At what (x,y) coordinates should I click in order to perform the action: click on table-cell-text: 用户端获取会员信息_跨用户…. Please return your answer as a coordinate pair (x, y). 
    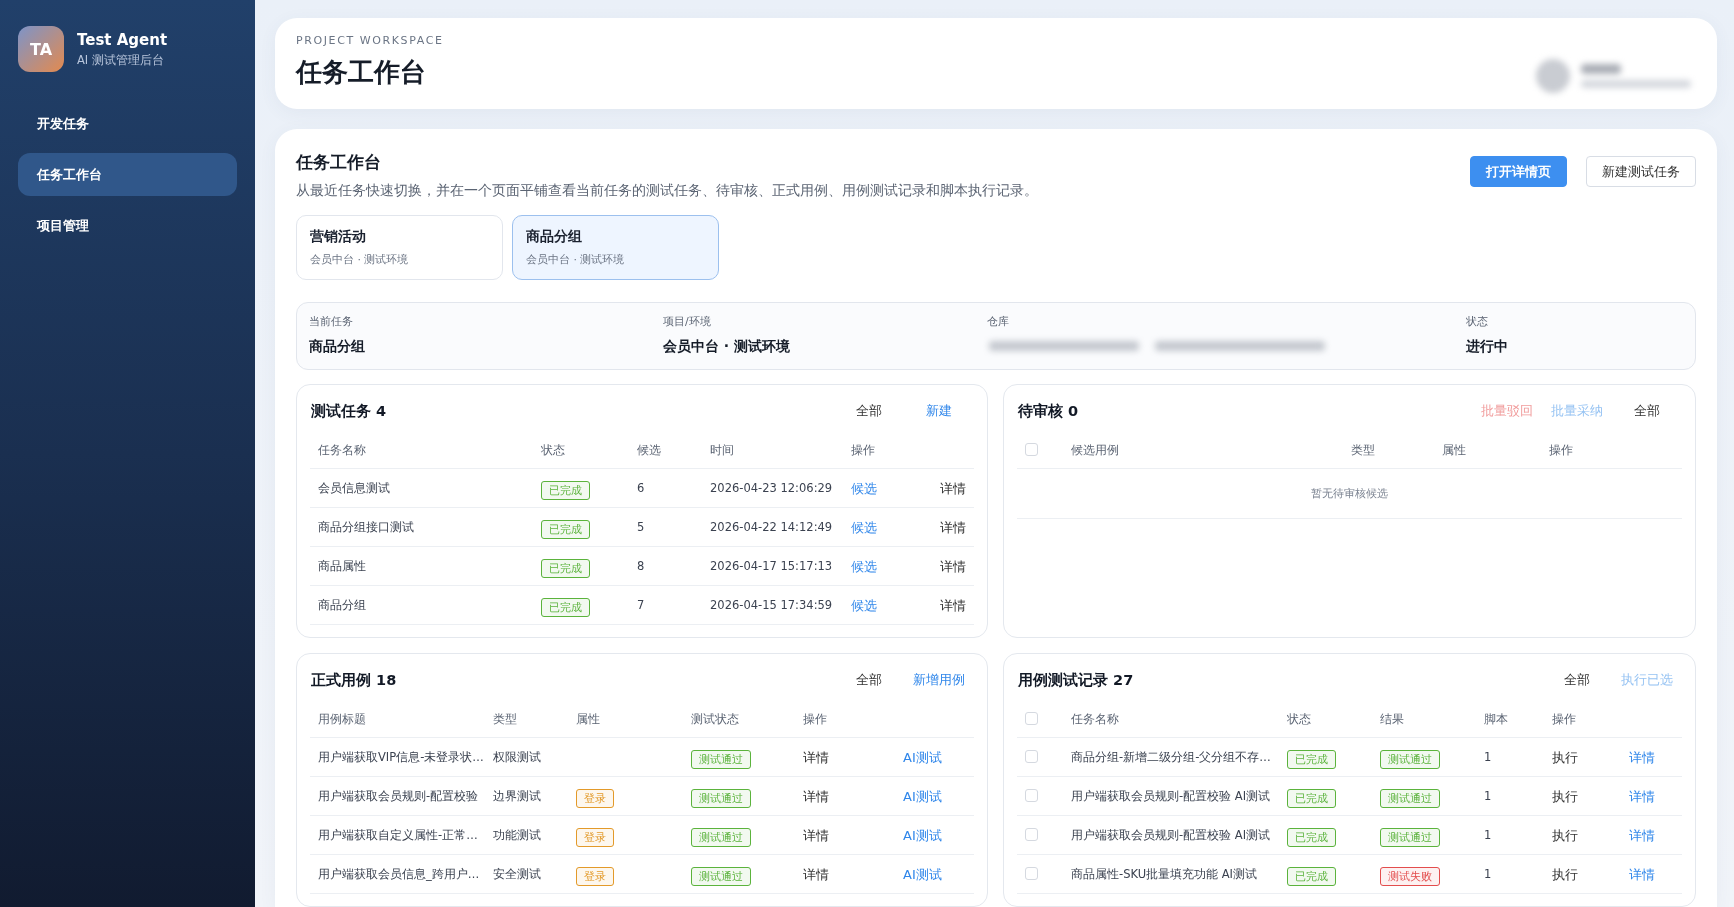
    Looking at the image, I should click on (399, 874).